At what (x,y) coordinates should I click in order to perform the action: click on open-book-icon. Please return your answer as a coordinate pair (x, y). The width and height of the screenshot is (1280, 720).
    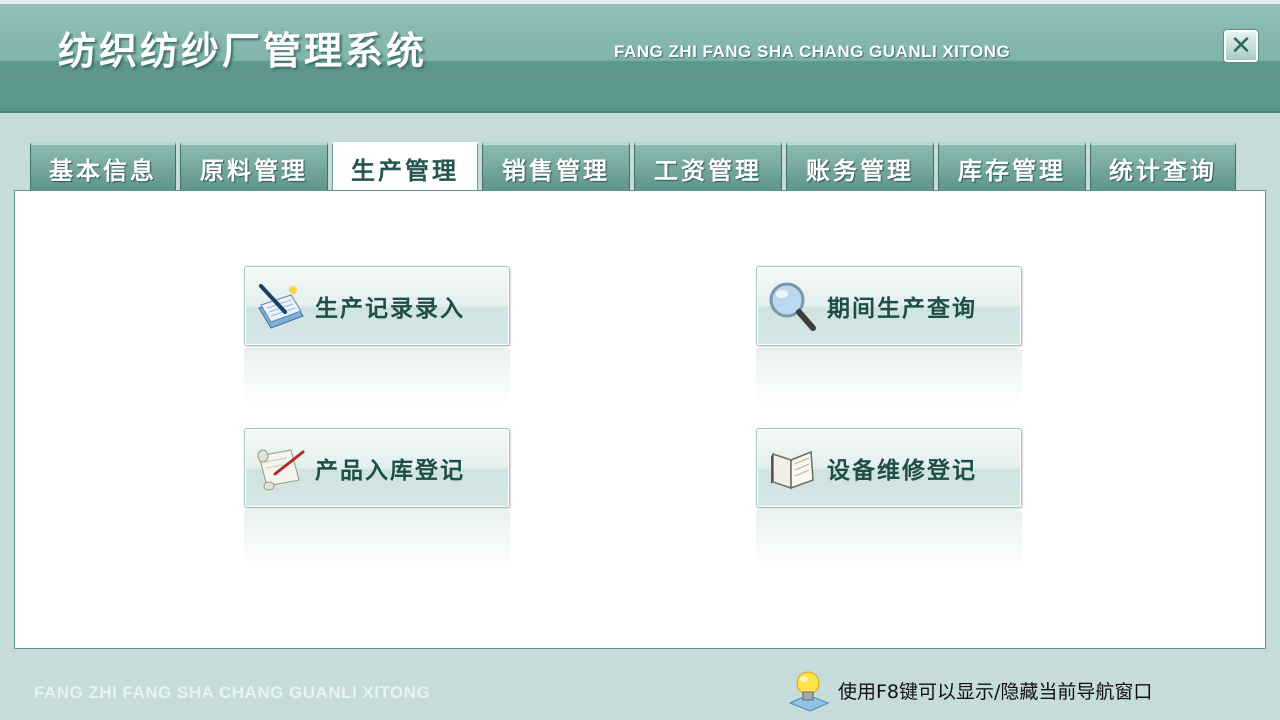
    Looking at the image, I should click on (793, 468).